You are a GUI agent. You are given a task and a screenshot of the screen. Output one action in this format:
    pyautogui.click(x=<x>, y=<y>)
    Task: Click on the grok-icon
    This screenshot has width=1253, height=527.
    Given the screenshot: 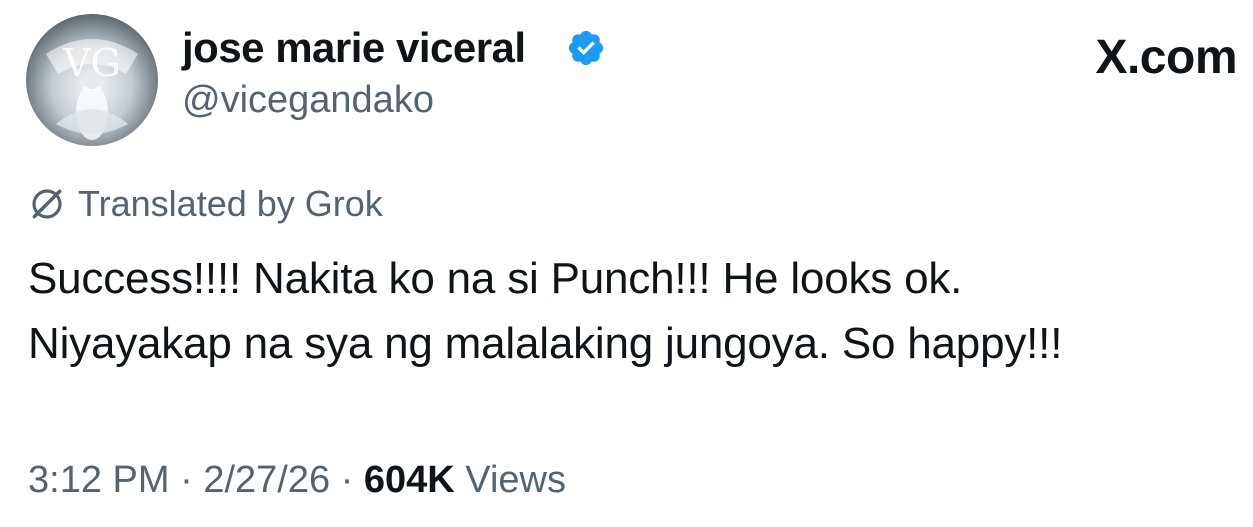 What is the action you would take?
    pyautogui.click(x=47, y=204)
    